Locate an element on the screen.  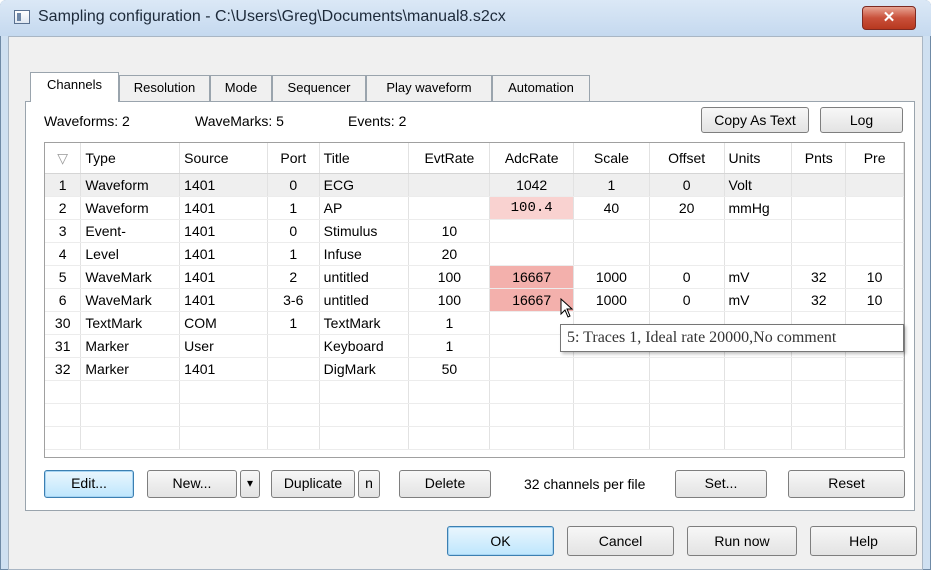
cell-source: User is located at coordinates (223, 346).